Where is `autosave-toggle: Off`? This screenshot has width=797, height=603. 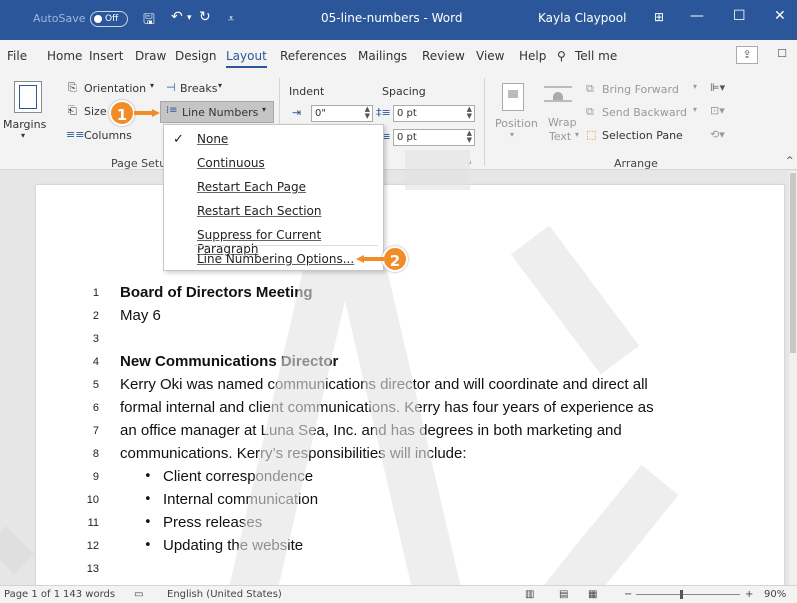 autosave-toggle: Off is located at coordinates (109, 19).